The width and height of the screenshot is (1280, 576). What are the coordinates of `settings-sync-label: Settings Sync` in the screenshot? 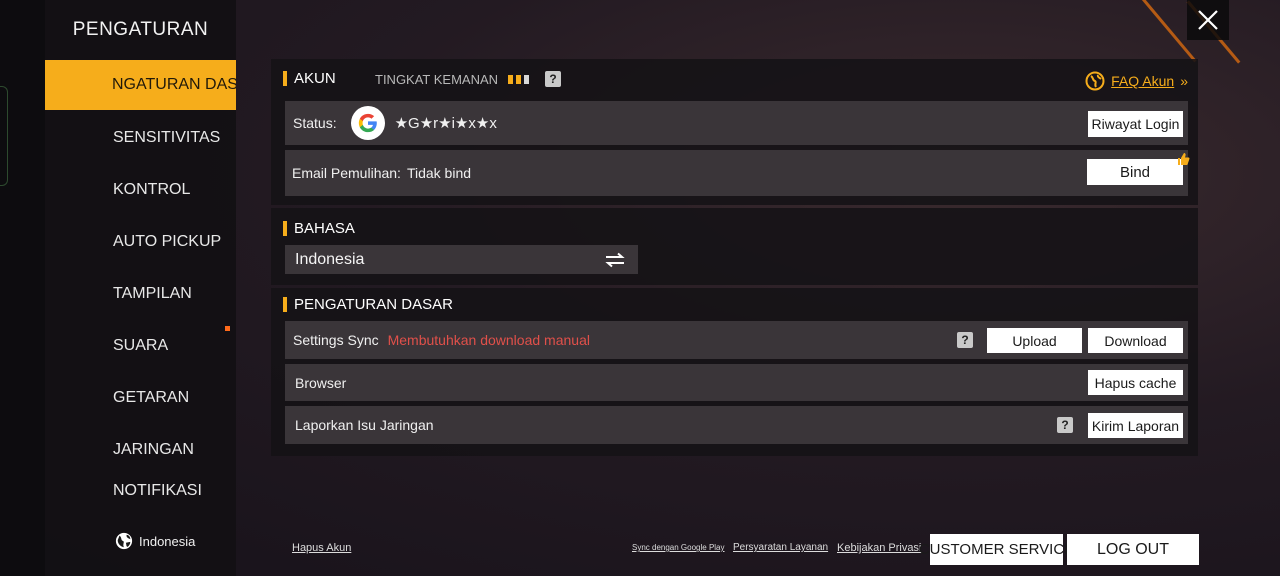 It's located at (336, 340).